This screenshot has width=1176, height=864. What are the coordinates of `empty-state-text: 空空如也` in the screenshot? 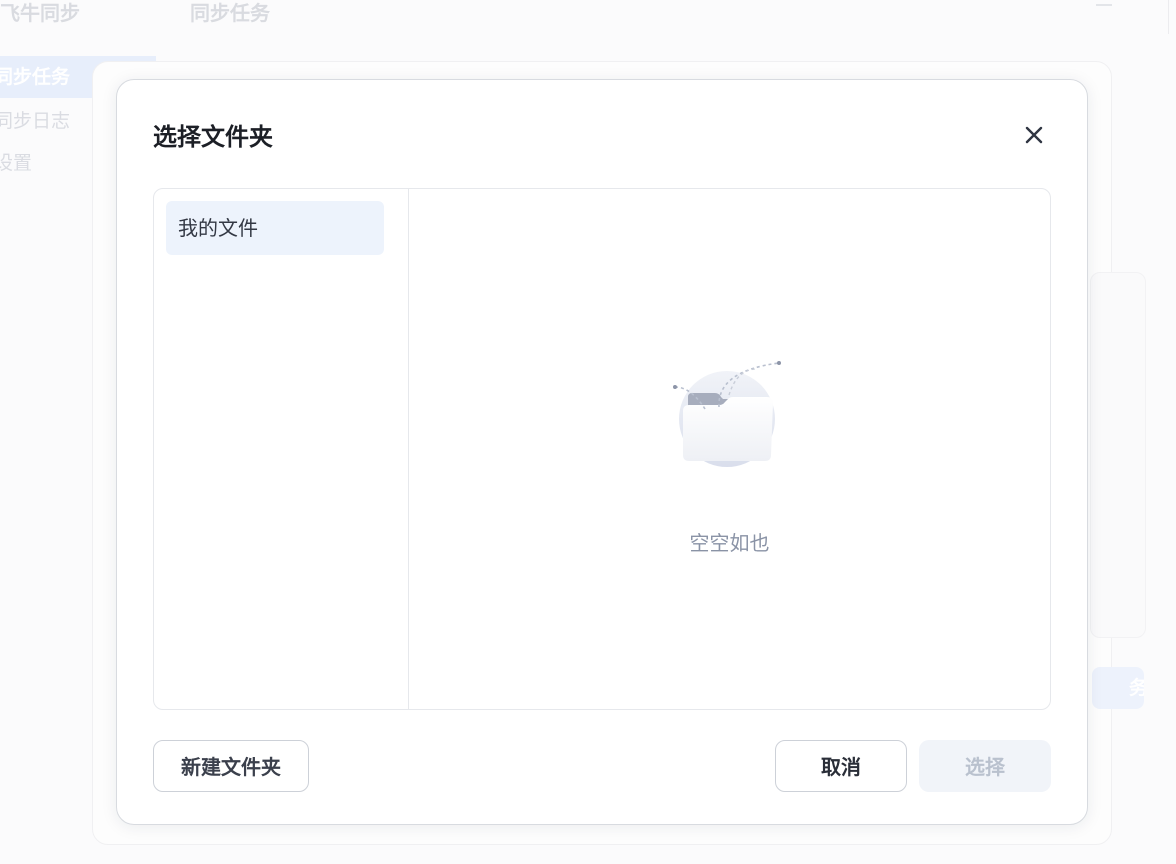 It's located at (729, 543).